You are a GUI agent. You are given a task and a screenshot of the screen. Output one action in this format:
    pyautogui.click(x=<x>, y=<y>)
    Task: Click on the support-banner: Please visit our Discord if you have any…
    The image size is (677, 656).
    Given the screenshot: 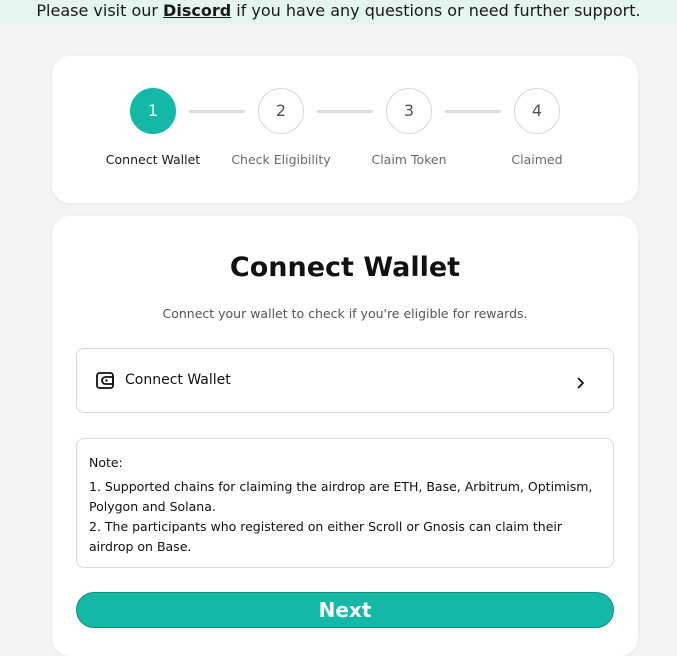 What is the action you would take?
    pyautogui.click(x=338, y=12)
    